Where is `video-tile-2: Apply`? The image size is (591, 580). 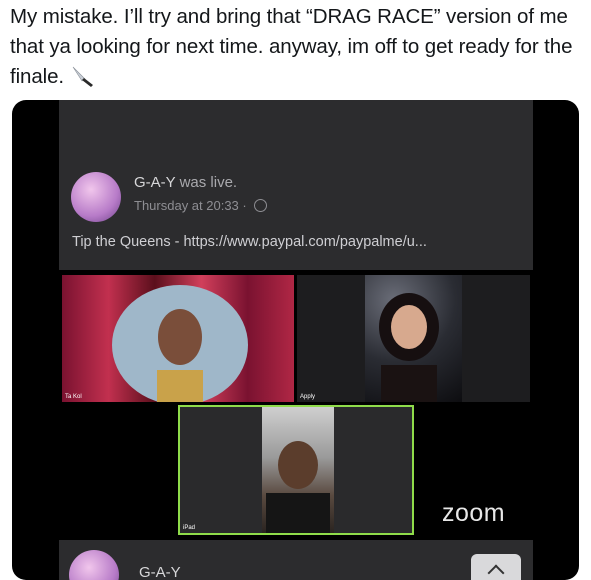
video-tile-2: Apply is located at coordinates (413, 338).